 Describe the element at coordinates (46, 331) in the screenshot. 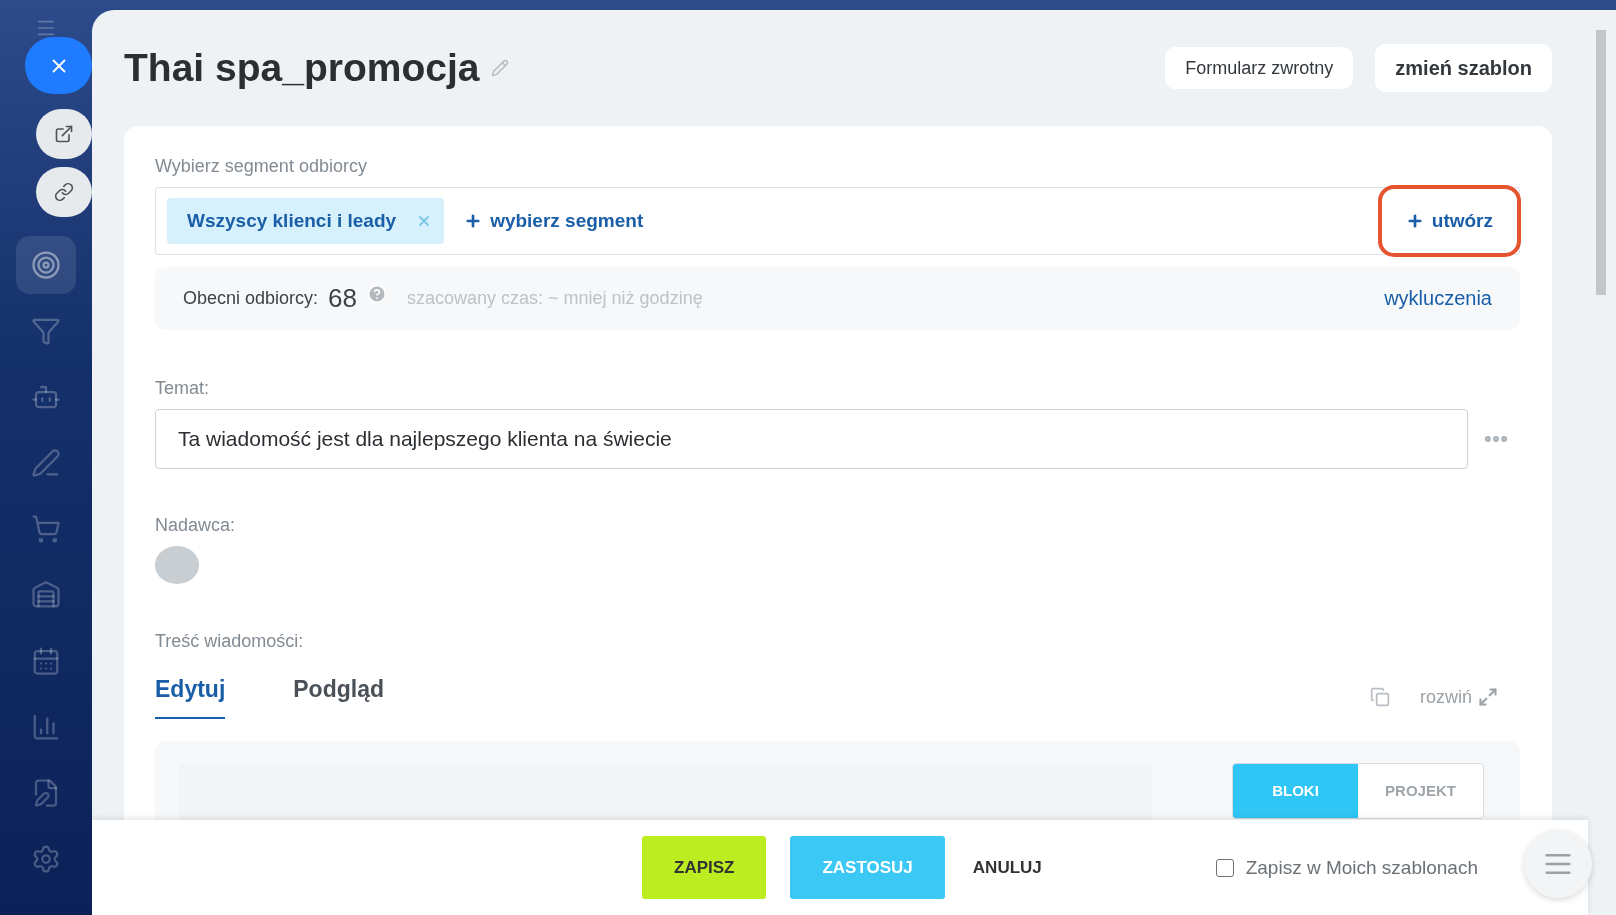

I see `filter-icon` at that location.